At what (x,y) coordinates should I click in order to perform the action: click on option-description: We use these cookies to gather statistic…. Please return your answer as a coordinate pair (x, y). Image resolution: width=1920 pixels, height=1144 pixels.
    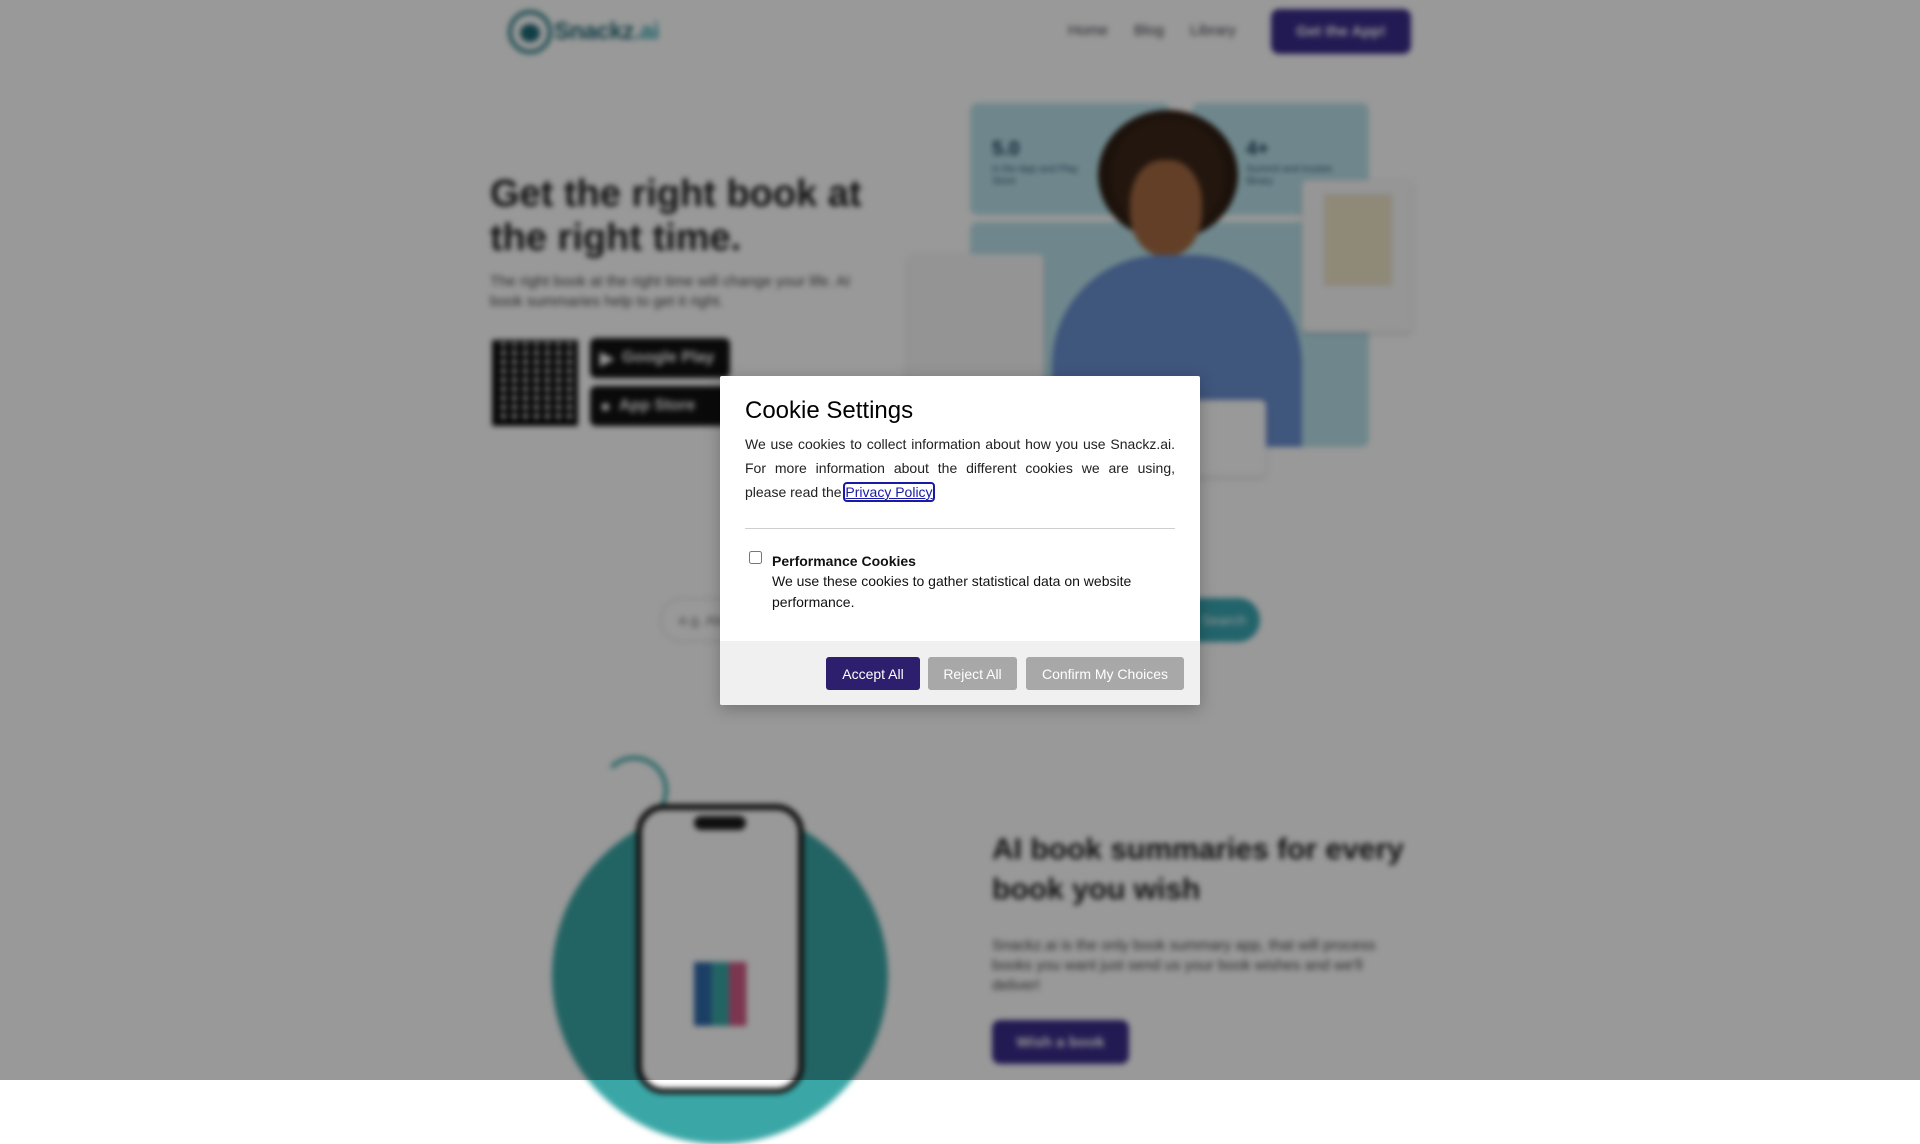
    Looking at the image, I should click on (952, 591).